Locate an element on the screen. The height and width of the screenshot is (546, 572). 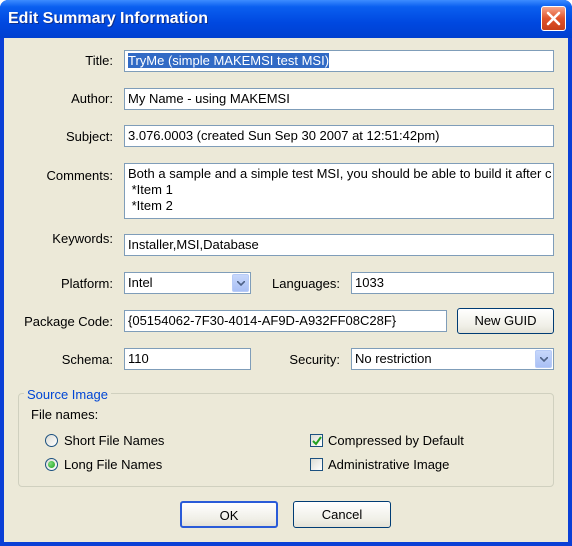
languages-label: Languages: is located at coordinates (306, 283).